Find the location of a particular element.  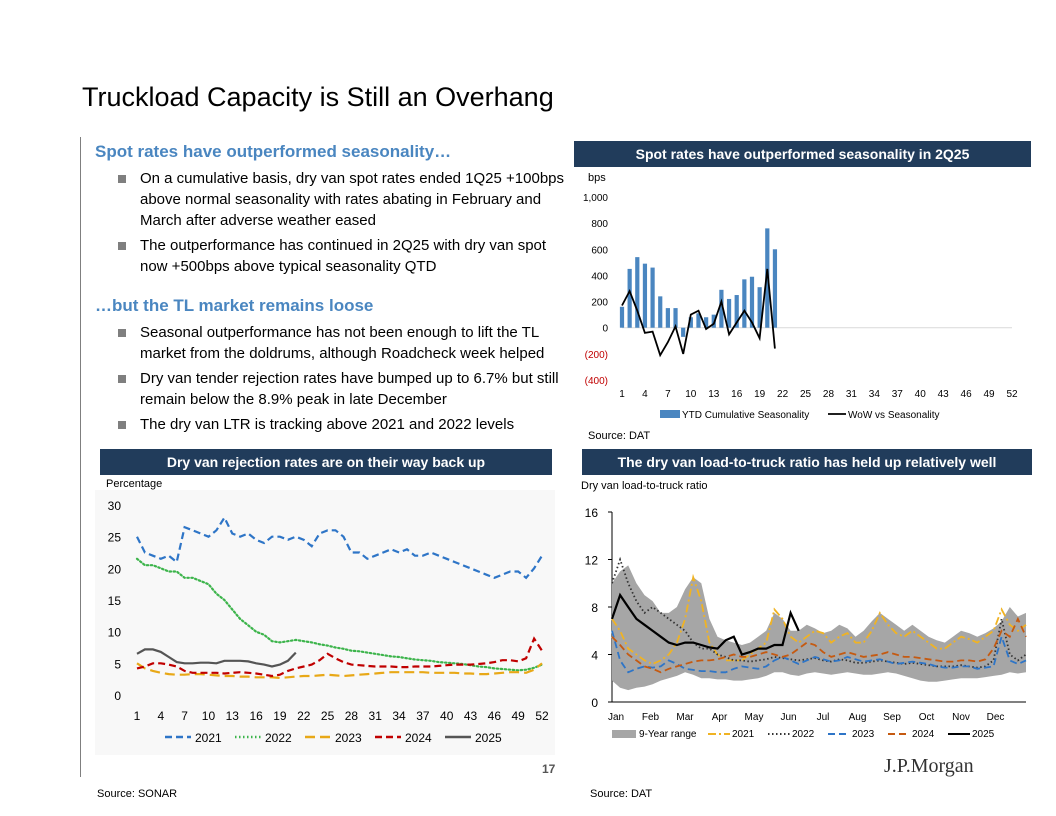

ltr-month-label: Apr is located at coordinates (720, 717).